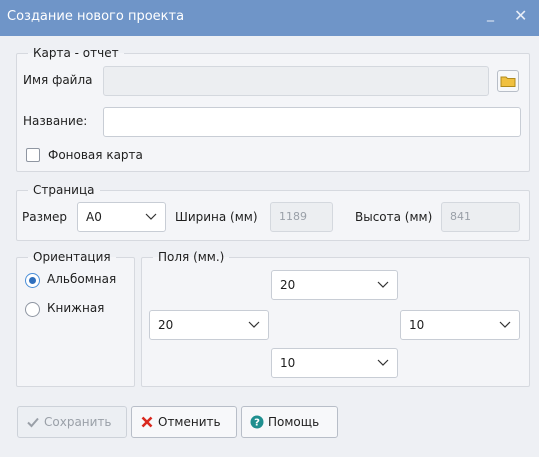 Image resolution: width=539 pixels, height=457 pixels. I want to click on margins-legend: Поля (мм.), so click(191, 257).